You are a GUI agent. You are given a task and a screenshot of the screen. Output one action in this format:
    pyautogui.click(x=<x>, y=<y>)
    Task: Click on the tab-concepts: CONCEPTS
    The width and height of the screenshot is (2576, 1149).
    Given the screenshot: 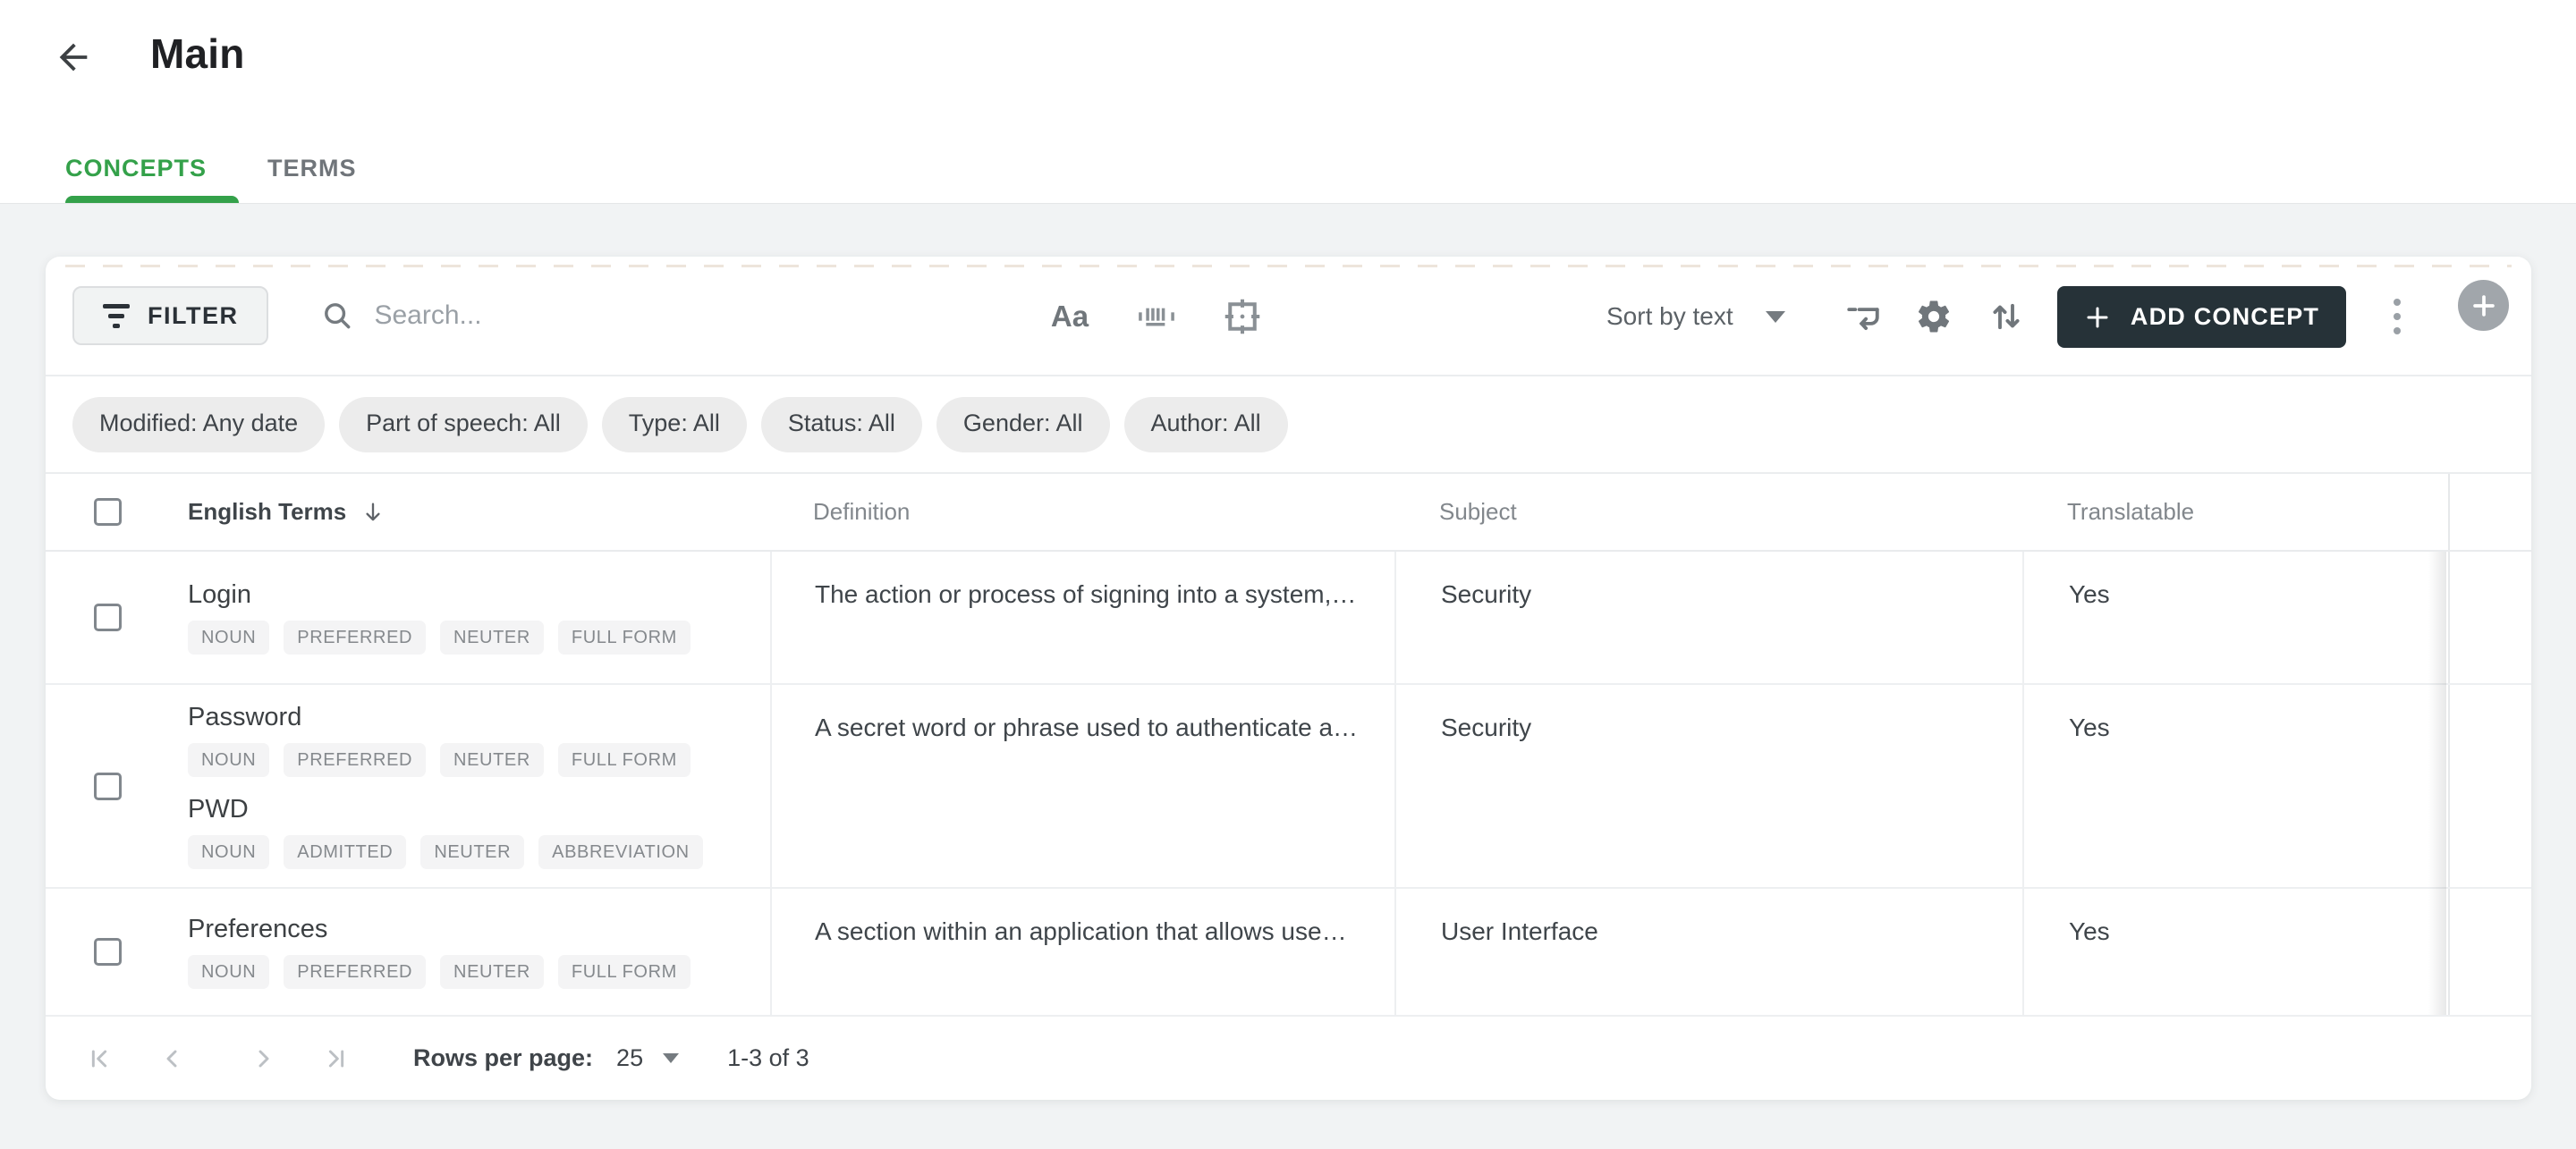 What is the action you would take?
    pyautogui.click(x=152, y=168)
    